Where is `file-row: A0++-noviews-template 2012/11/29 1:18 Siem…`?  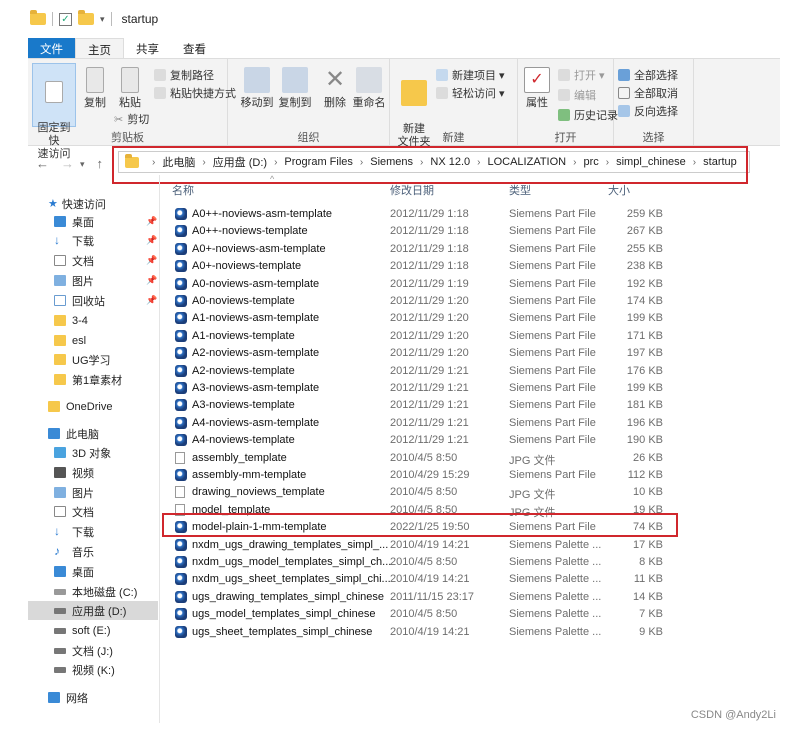 file-row: A0++-noviews-template 2012/11/29 1:18 Siem… is located at coordinates (422, 231).